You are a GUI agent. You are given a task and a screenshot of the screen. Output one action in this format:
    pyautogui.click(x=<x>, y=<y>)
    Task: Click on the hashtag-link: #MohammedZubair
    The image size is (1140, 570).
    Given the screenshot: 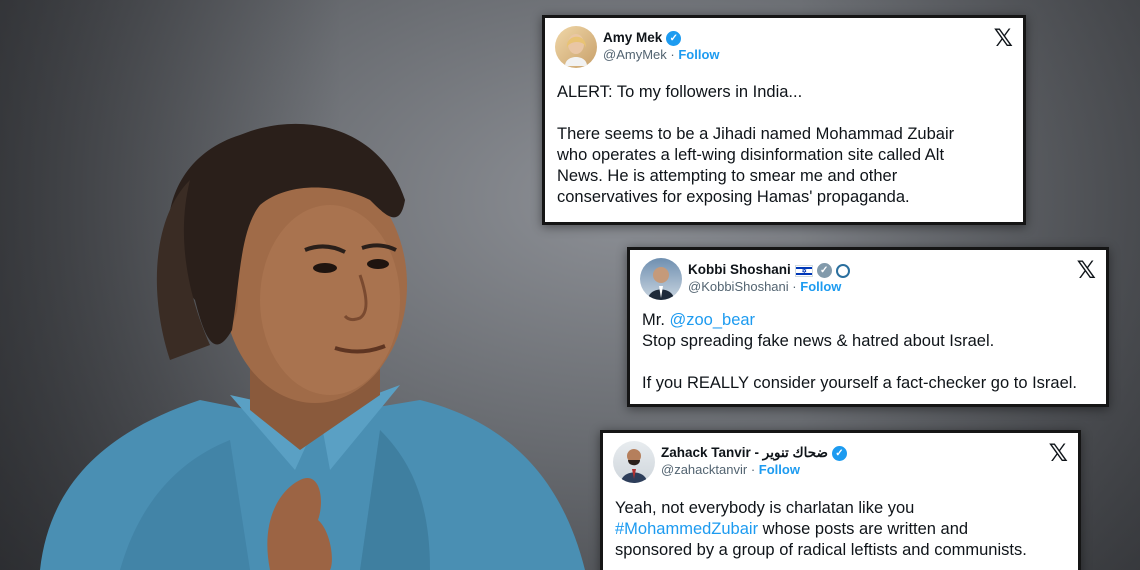 What is the action you would take?
    pyautogui.click(x=686, y=529)
    